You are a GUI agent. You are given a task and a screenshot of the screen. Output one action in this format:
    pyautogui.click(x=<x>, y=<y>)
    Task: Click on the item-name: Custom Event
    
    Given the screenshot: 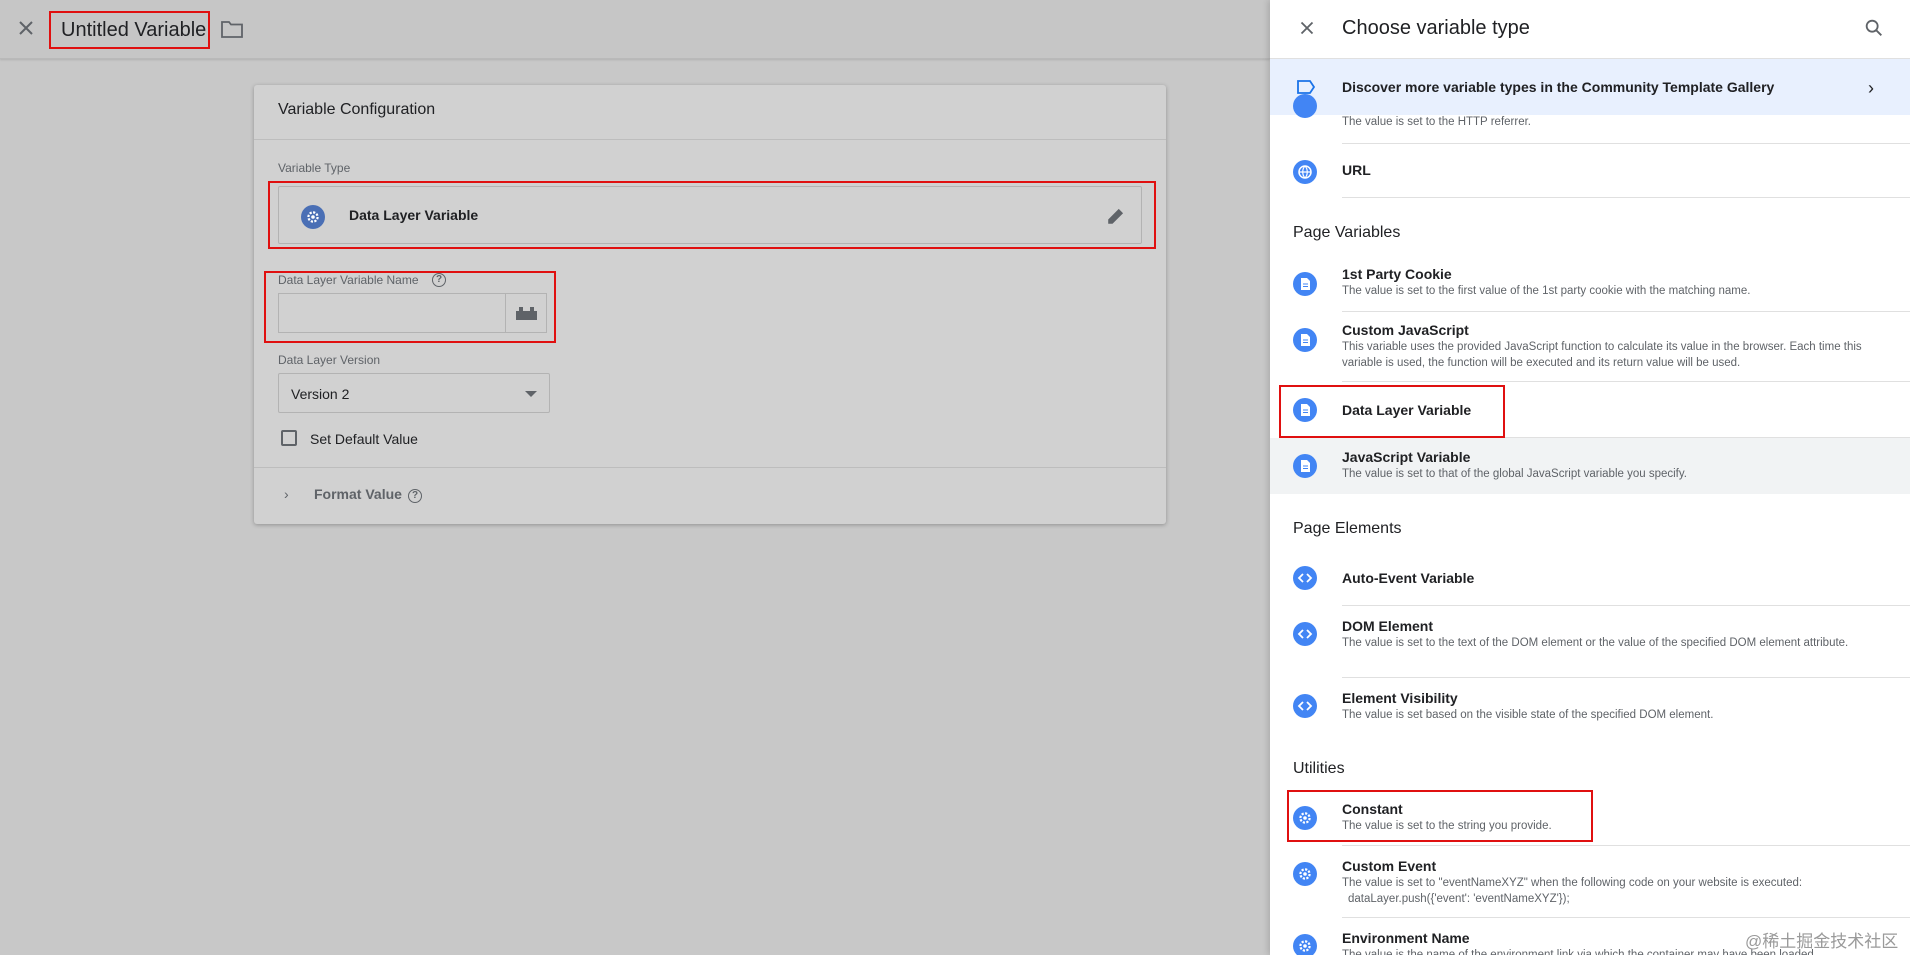 What is the action you would take?
    pyautogui.click(x=1389, y=866)
    